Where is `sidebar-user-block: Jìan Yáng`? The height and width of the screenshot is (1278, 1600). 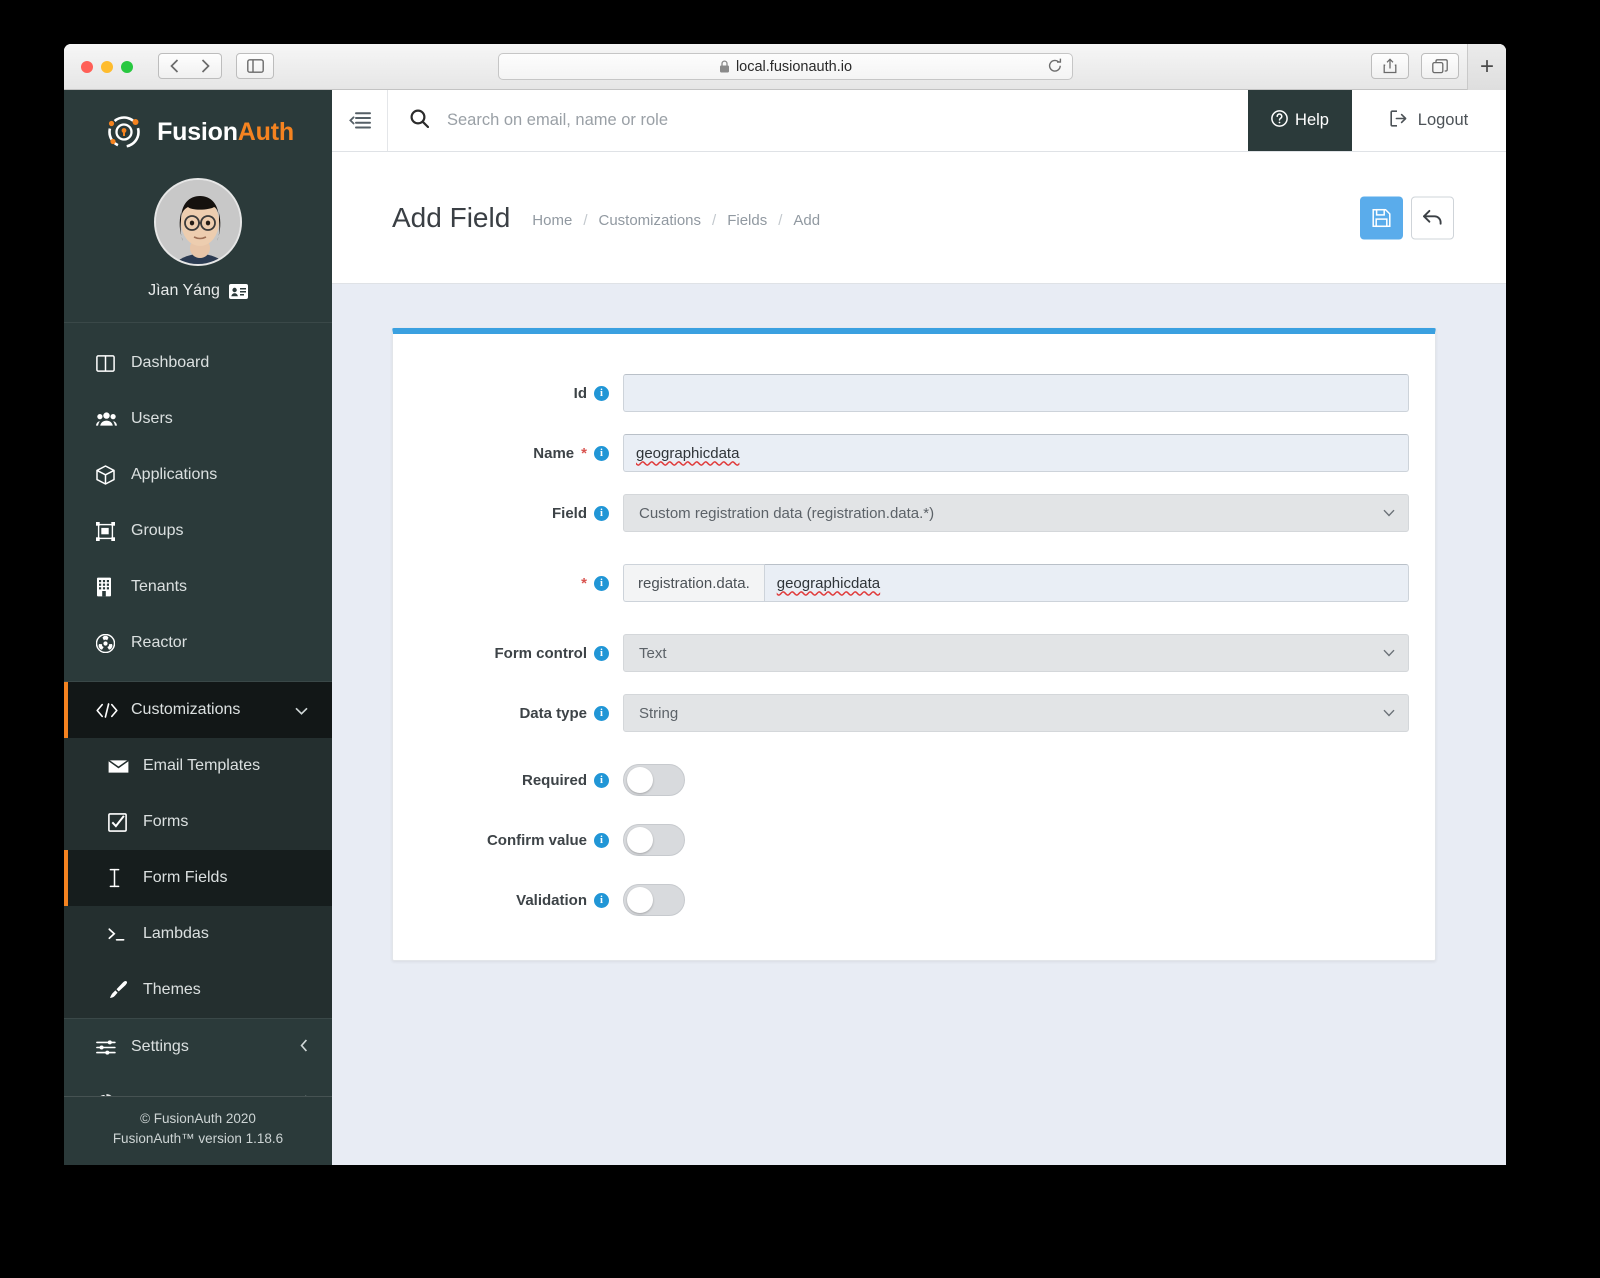 sidebar-user-block: Jìan Yáng is located at coordinates (198, 248).